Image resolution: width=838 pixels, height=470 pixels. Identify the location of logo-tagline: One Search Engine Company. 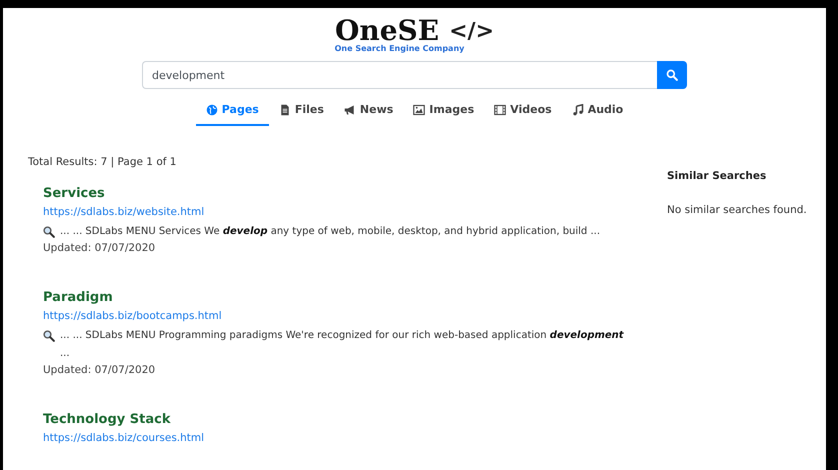
(399, 48).